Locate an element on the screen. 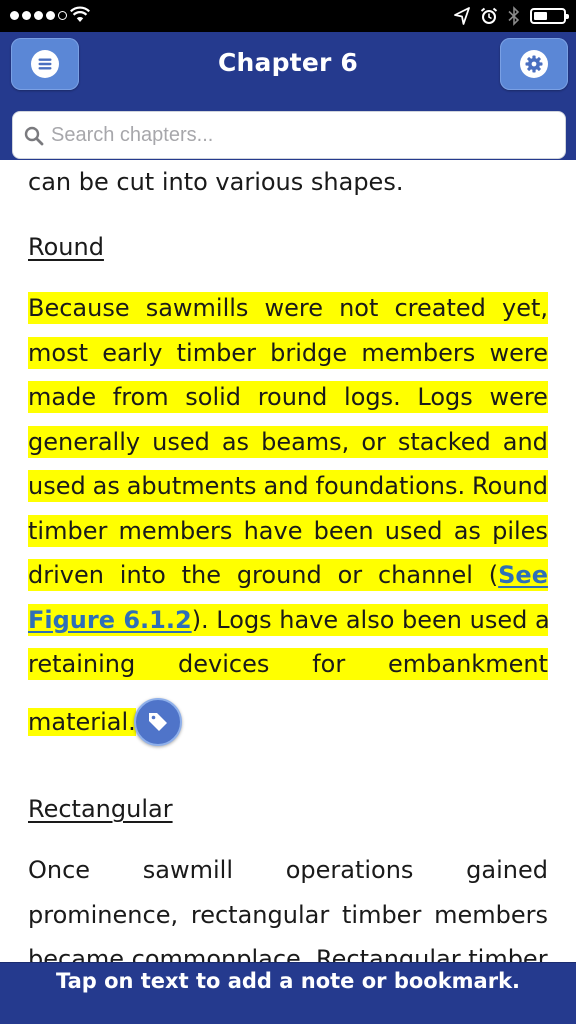 The height and width of the screenshot is (1024, 576). menu-button is located at coordinates (45, 64).